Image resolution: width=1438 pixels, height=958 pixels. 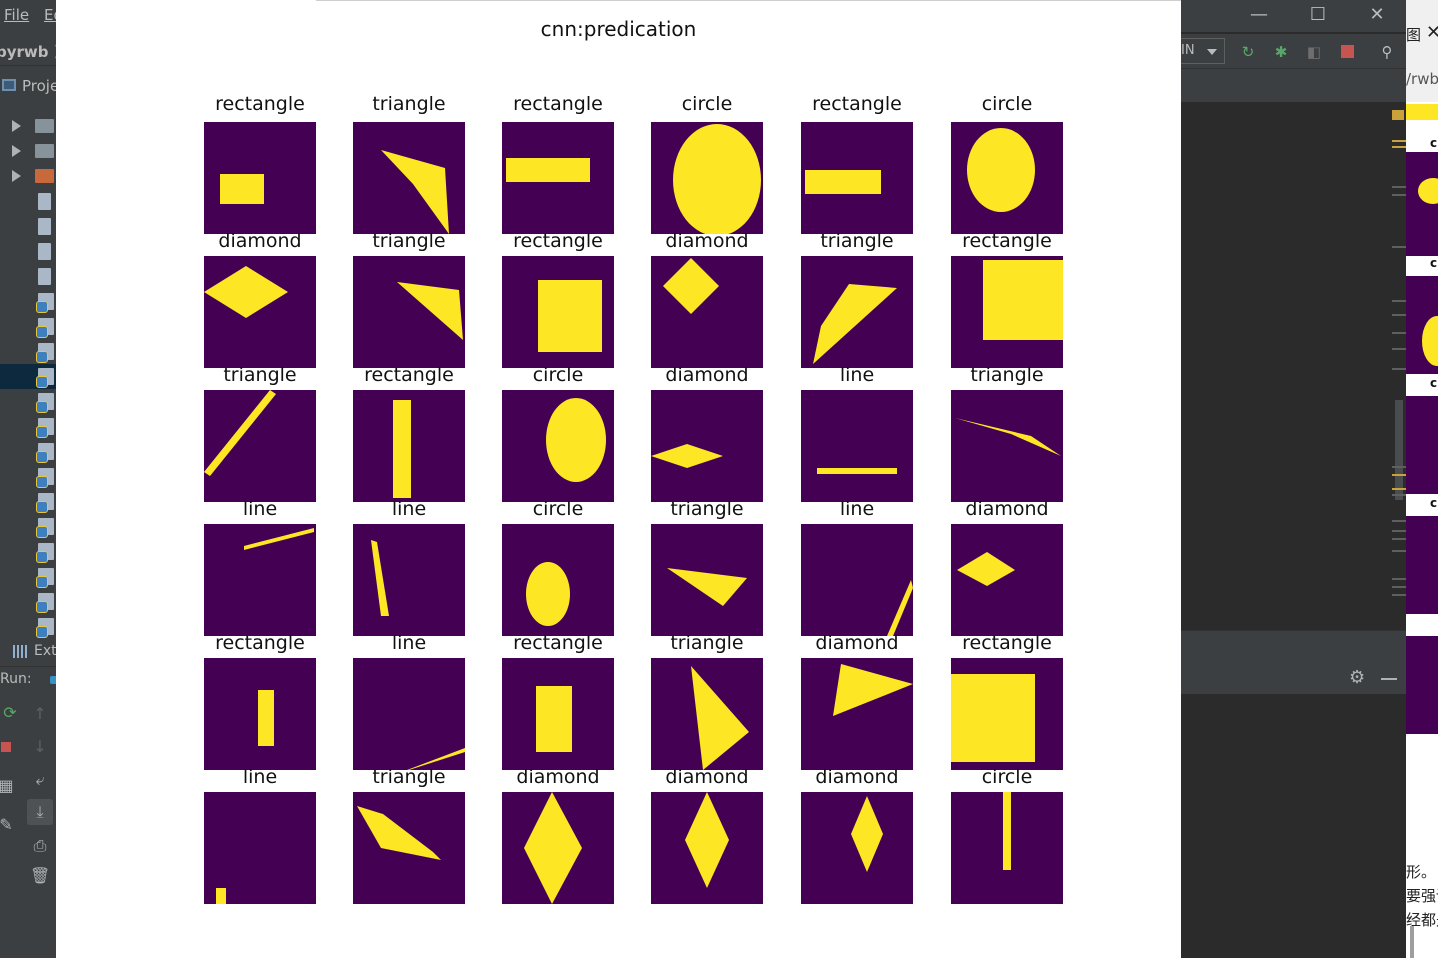 I want to click on coverage-icon: ◧, so click(x=1314, y=52).